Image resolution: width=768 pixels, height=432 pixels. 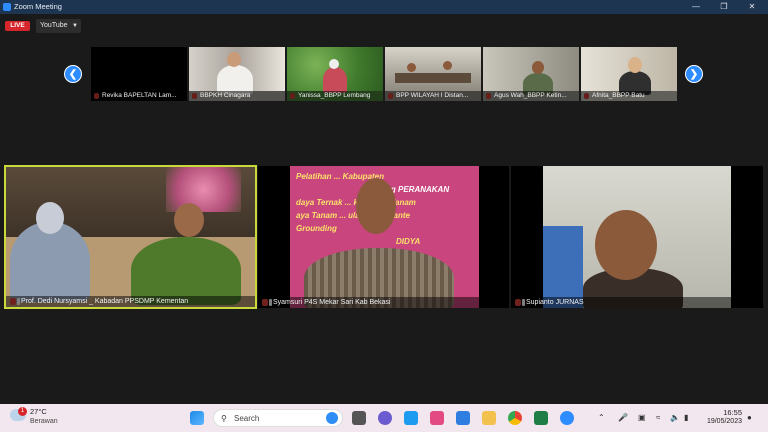 What do you see at coordinates (696, 7) in the screenshot?
I see `minimize-icon: —` at bounding box center [696, 7].